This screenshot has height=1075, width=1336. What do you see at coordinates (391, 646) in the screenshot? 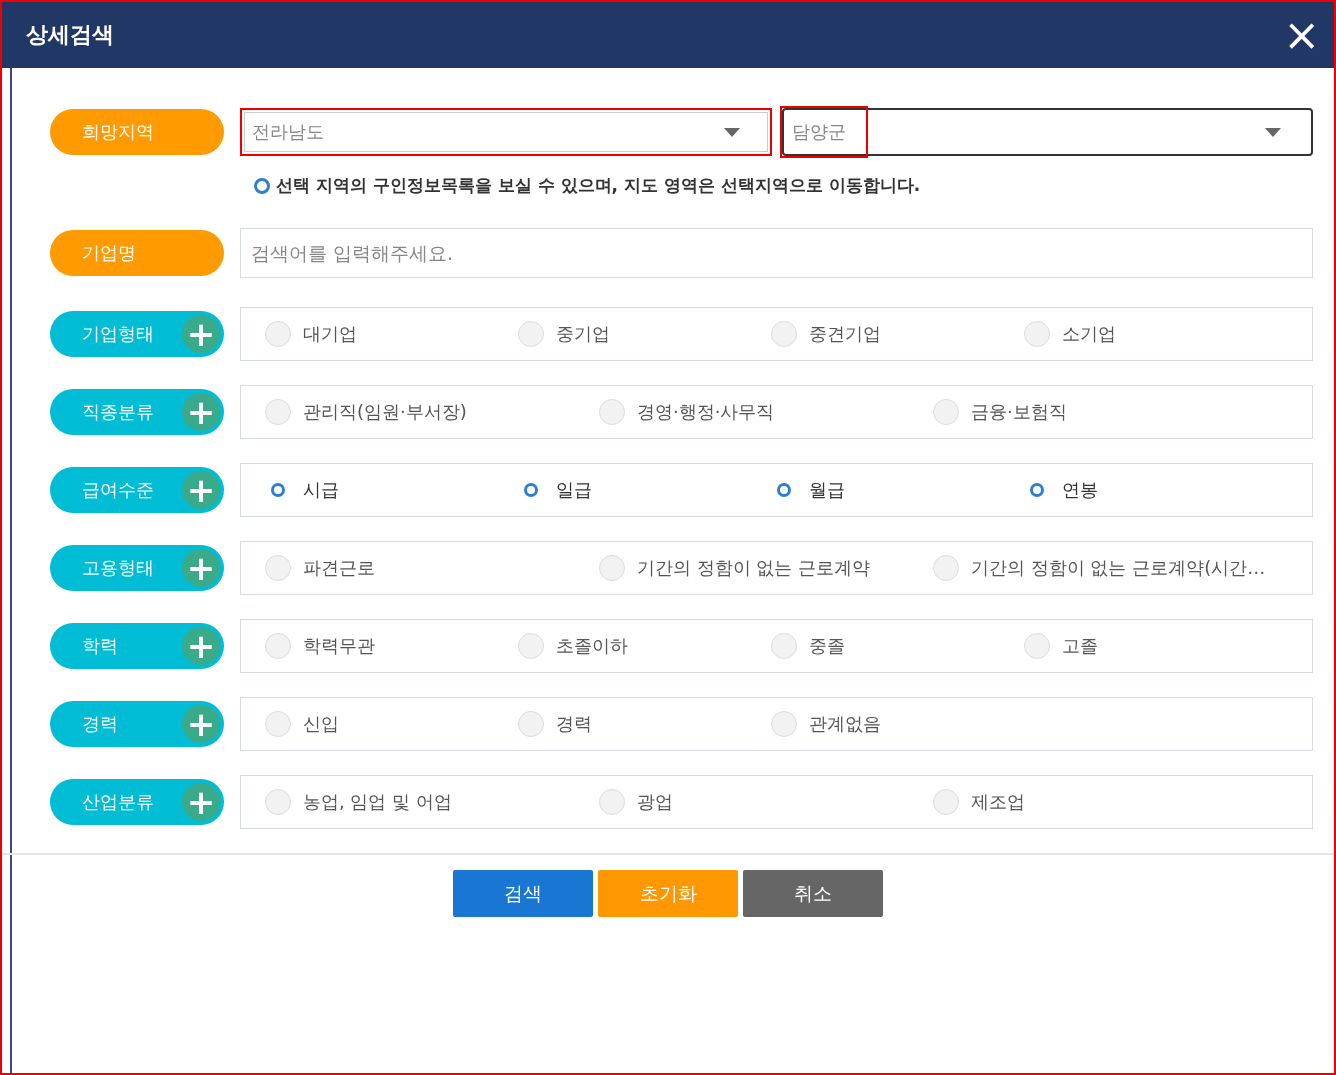
I see `radio-option: 학력무관` at bounding box center [391, 646].